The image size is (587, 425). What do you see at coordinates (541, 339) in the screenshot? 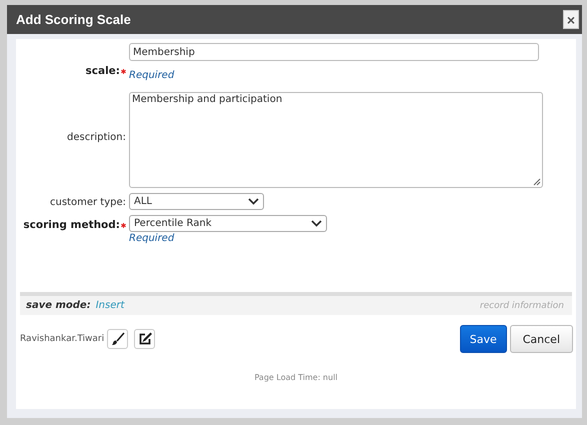
I see `cancel-button: Cancel` at bounding box center [541, 339].